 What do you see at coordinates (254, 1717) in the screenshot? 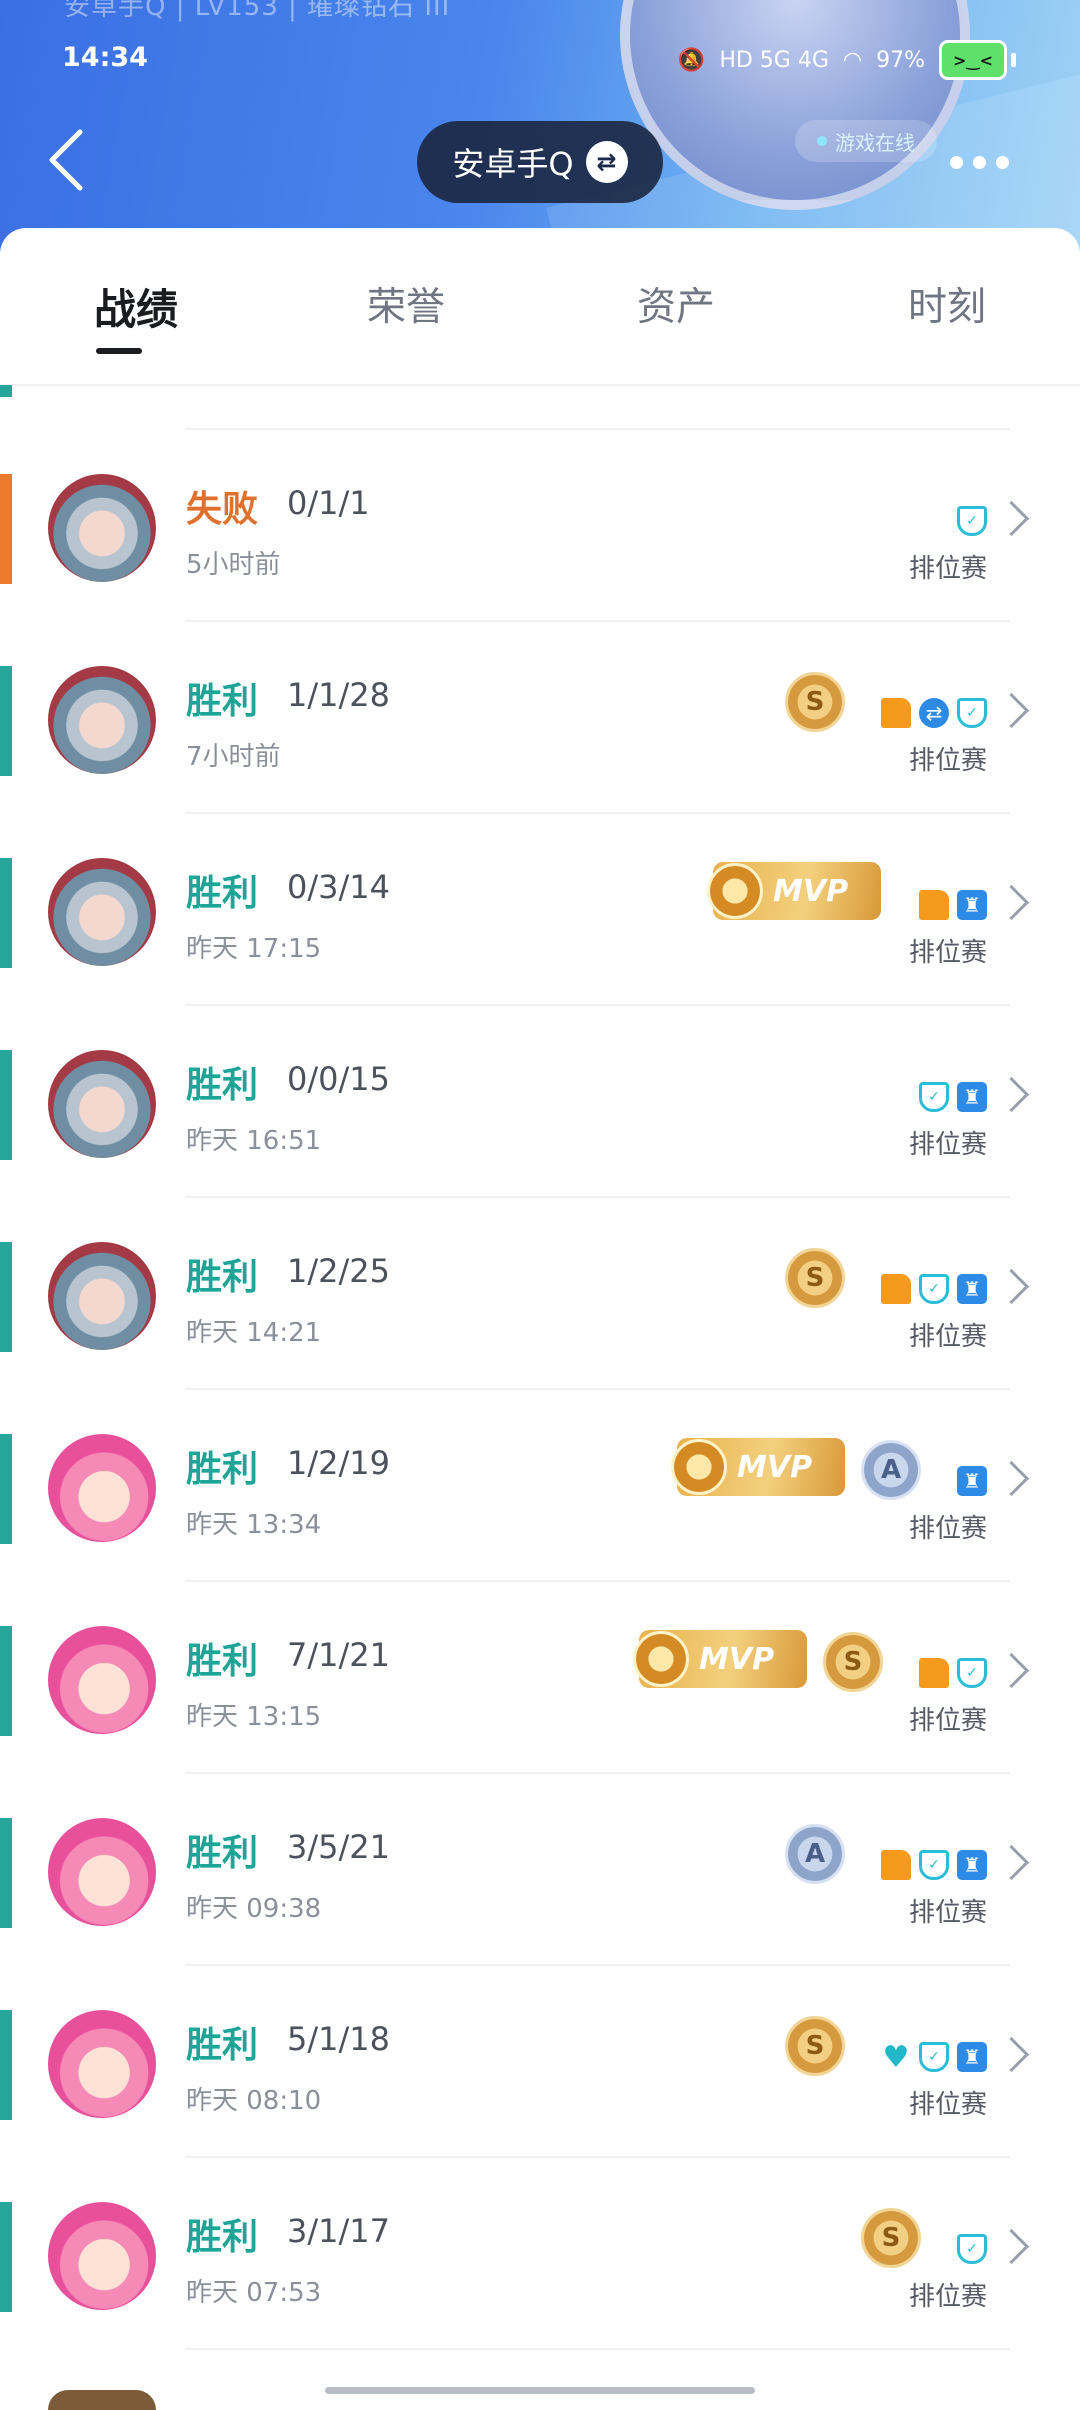
I see `match-time: 昨天 13:15` at bounding box center [254, 1717].